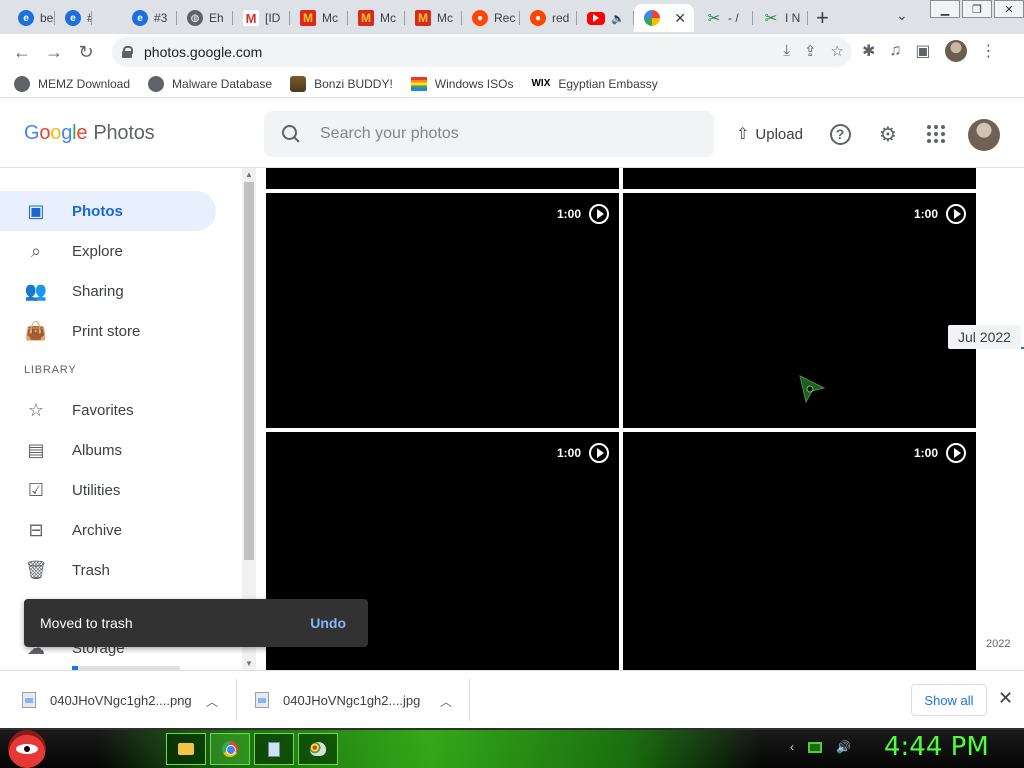 This screenshot has height=768, width=1024. Describe the element at coordinates (940, 453) in the screenshot. I see `video-duration: 1:00` at that location.